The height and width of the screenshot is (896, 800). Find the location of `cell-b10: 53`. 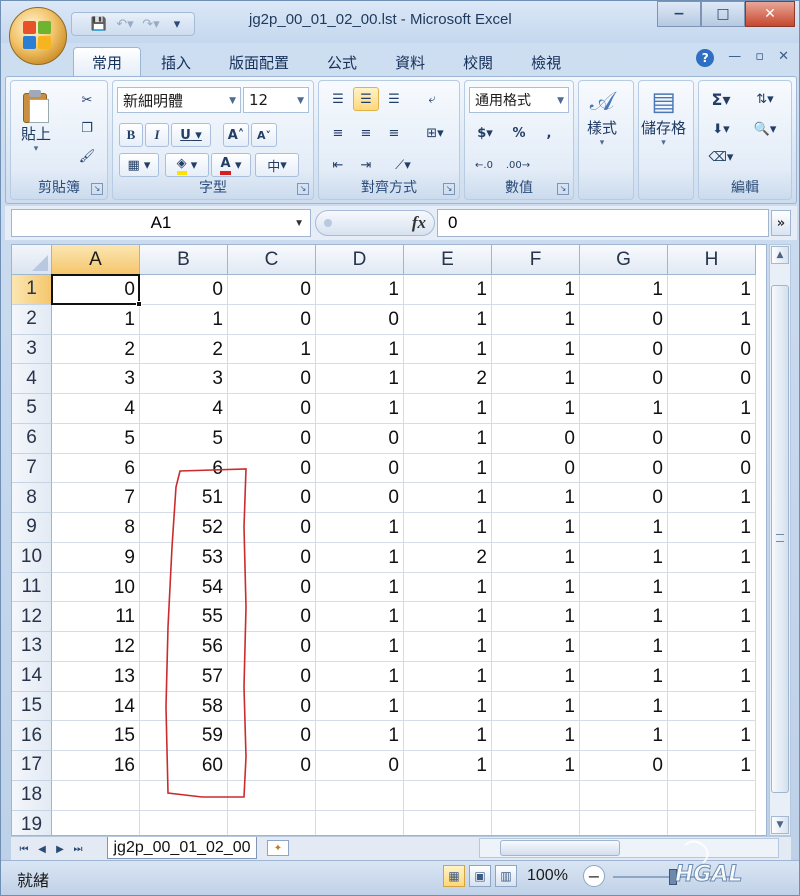

cell-b10: 53 is located at coordinates (184, 557).